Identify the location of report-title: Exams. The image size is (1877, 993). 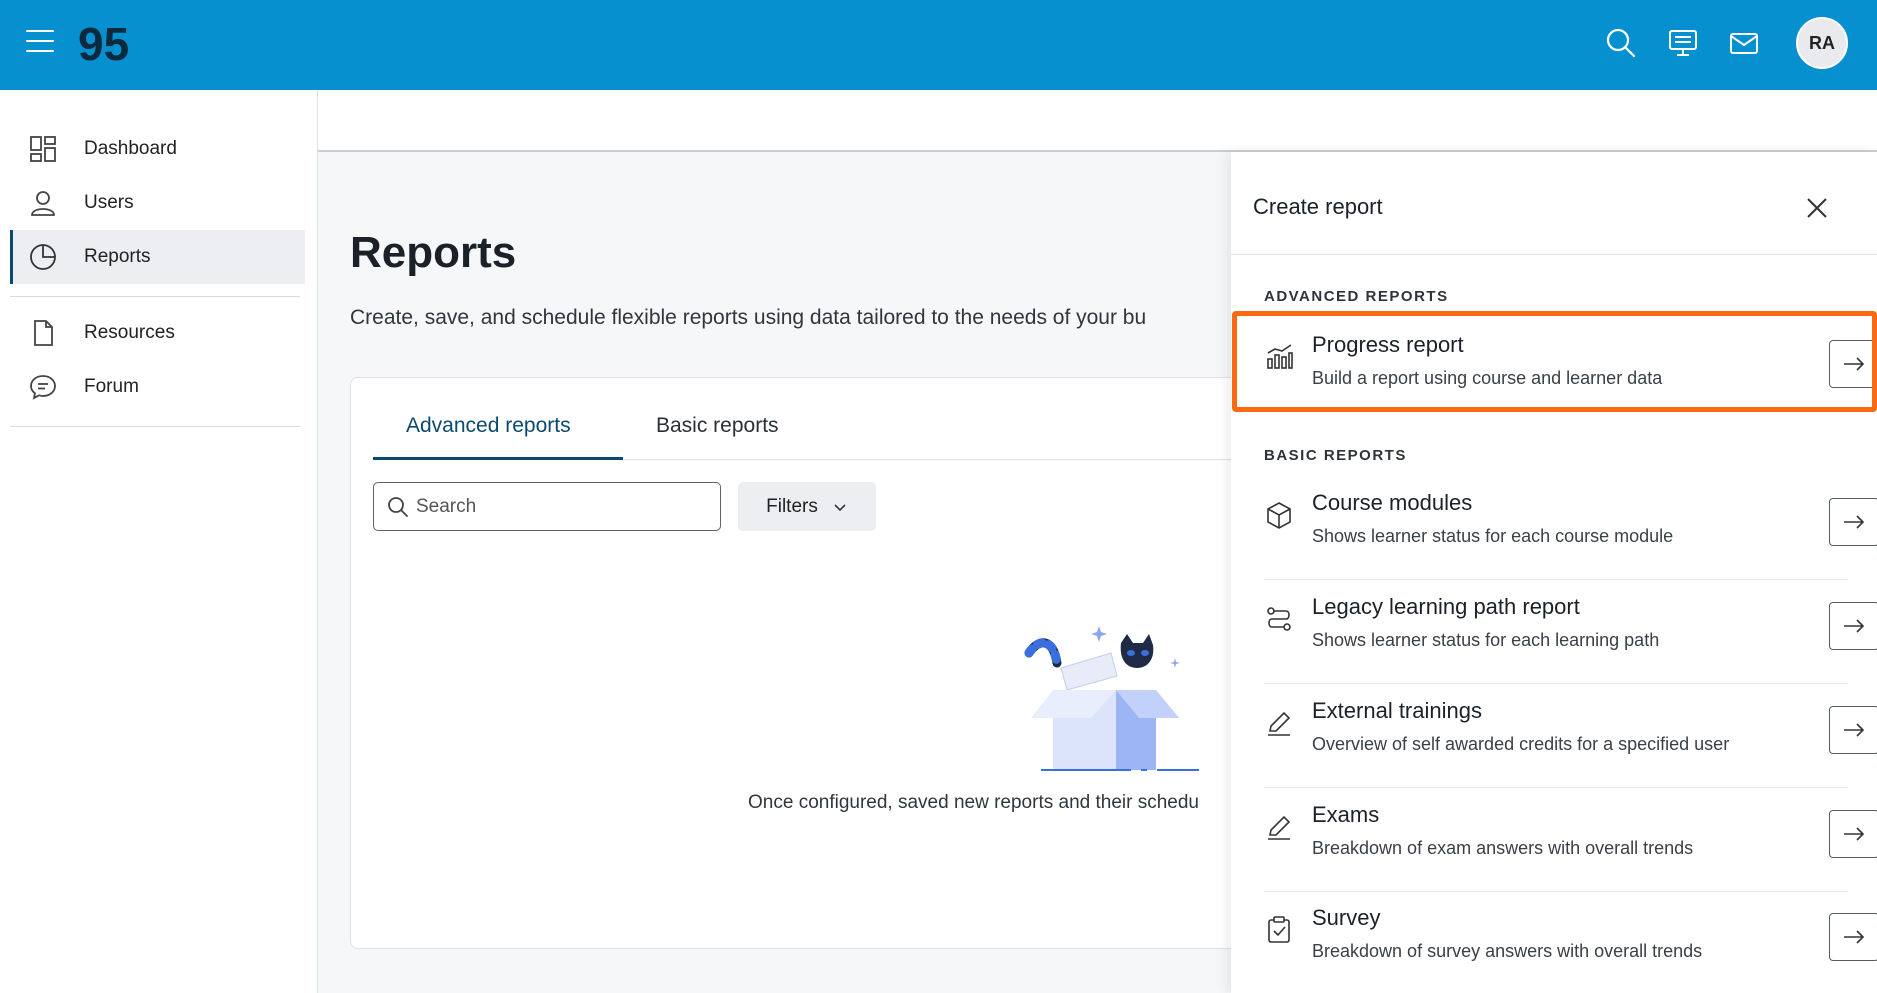
(1346, 814).